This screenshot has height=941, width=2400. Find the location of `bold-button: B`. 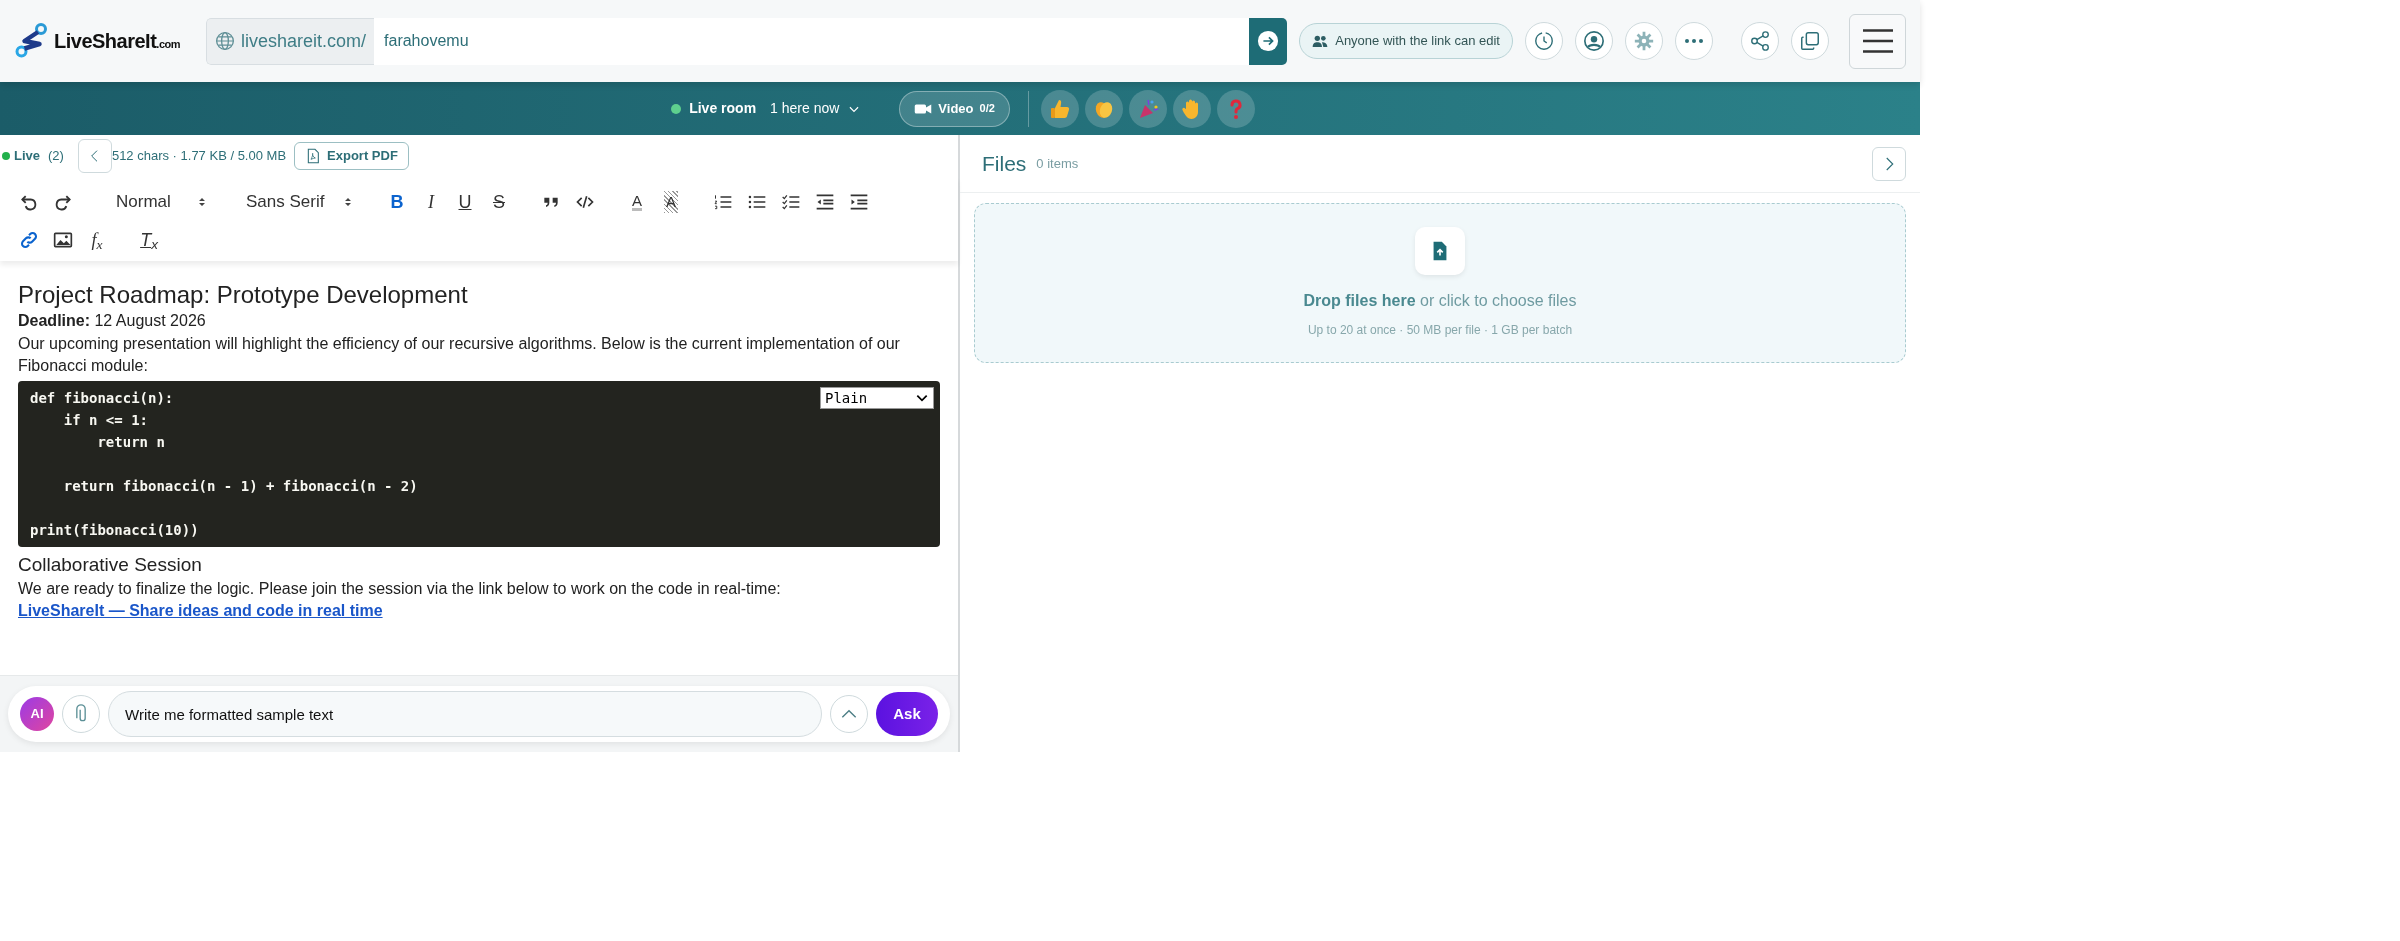

bold-button: B is located at coordinates (397, 202).